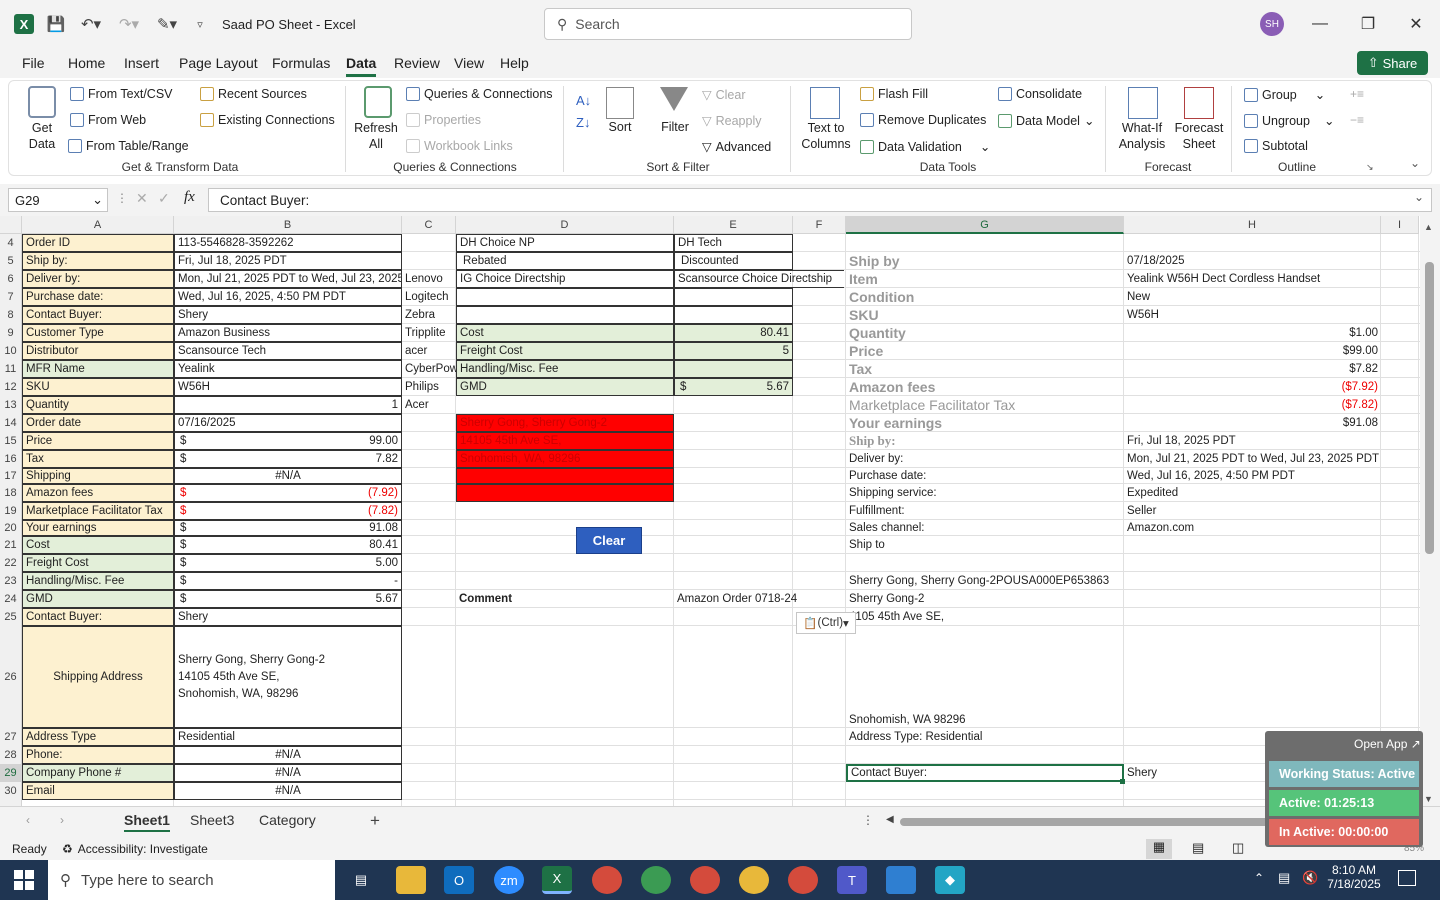 This screenshot has width=1440, height=900. I want to click on cell-a20: Your earnings, so click(98, 528).